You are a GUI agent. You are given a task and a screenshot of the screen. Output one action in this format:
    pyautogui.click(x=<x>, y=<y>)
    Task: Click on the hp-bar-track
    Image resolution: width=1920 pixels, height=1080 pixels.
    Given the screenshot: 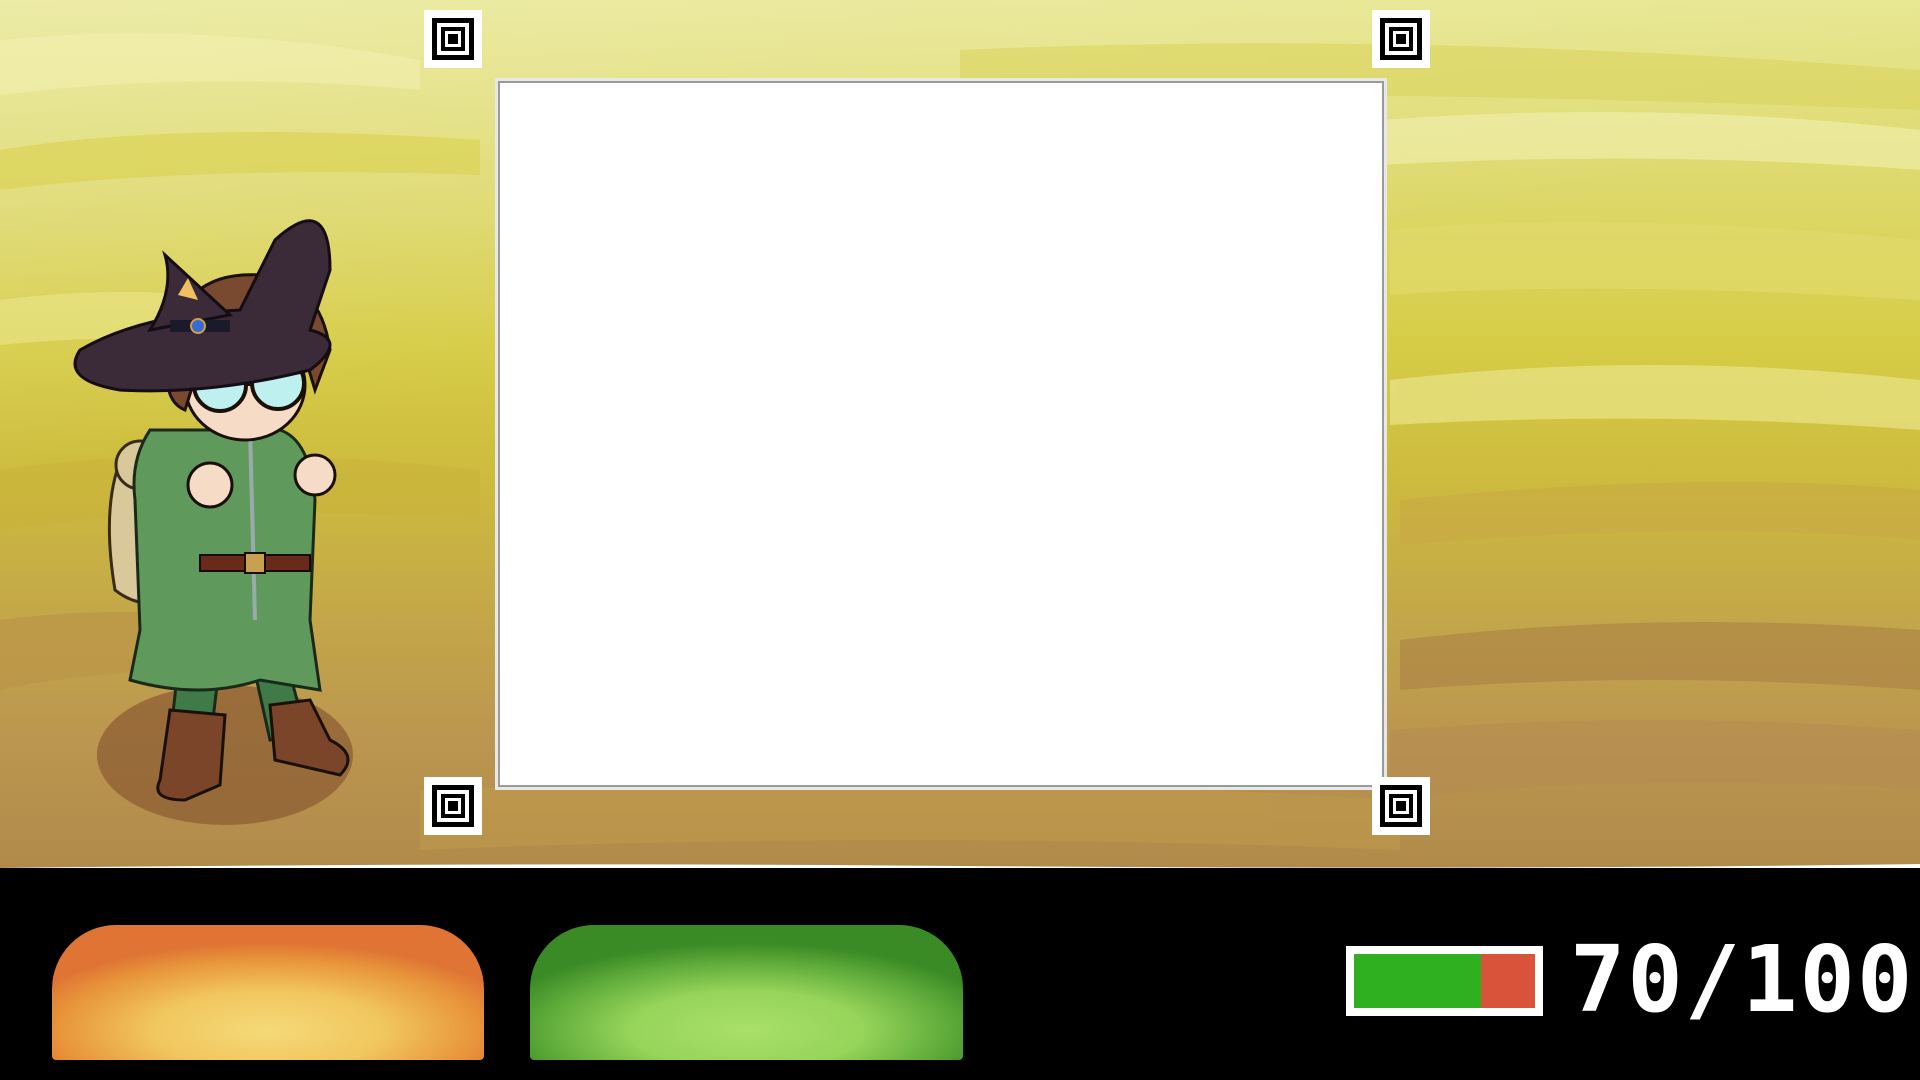 What is the action you would take?
    pyautogui.click(x=1444, y=981)
    